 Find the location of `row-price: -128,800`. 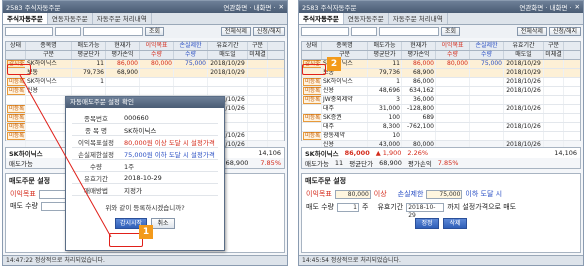

row-price: -128,800 is located at coordinates (419, 109).